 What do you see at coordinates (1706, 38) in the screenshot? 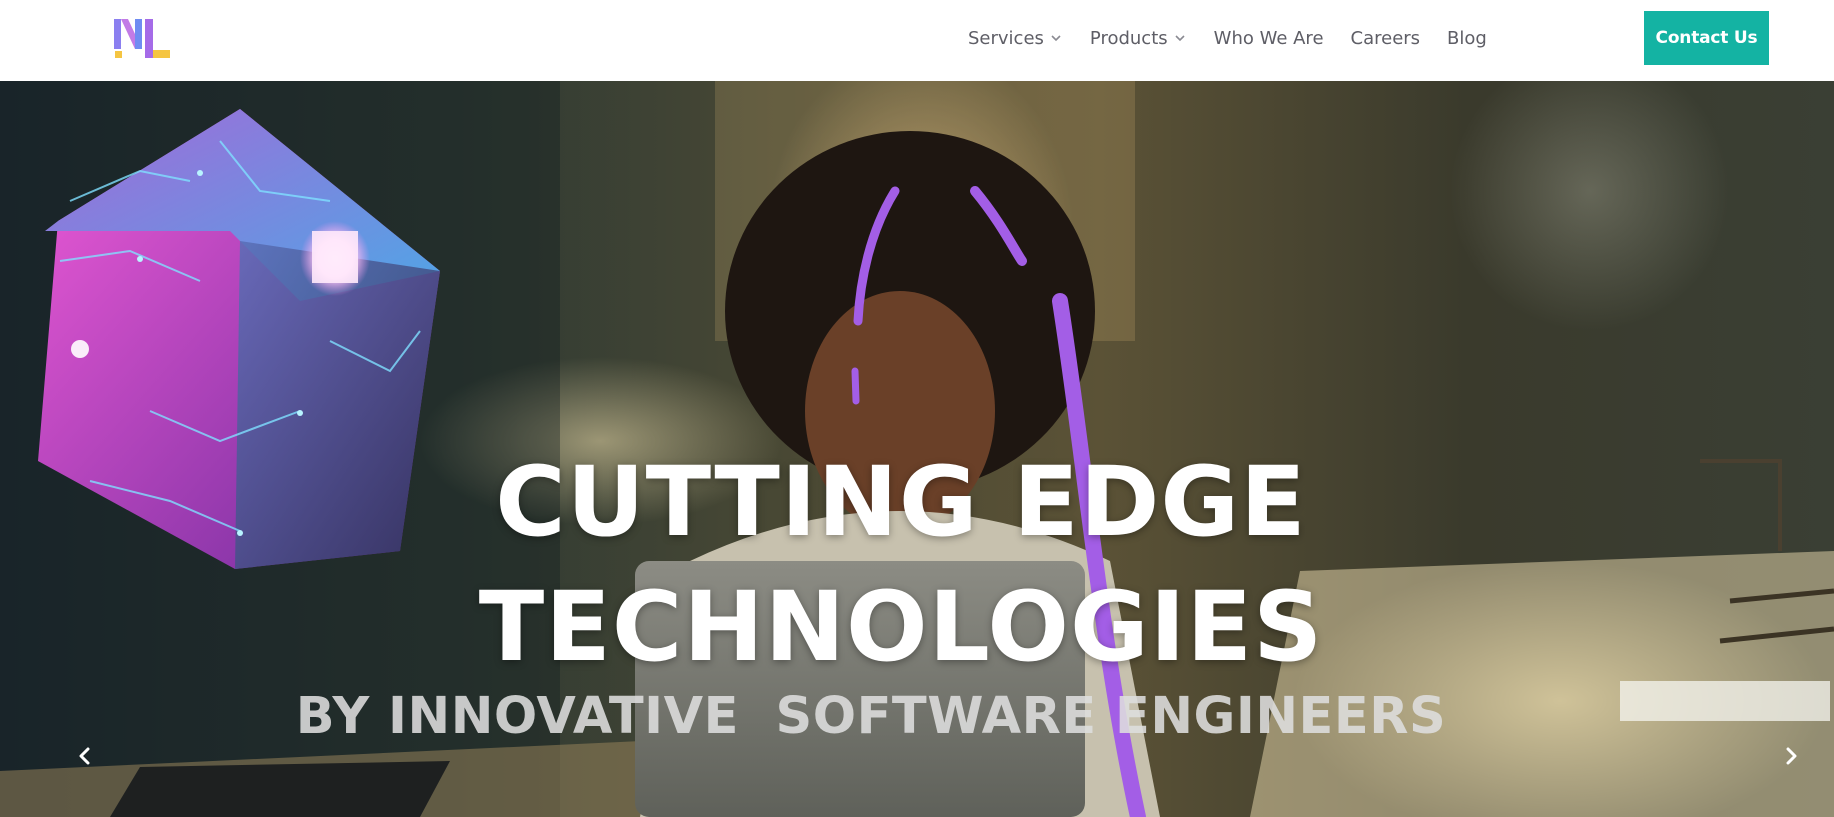
I see `contact-us-button: Contact Us` at bounding box center [1706, 38].